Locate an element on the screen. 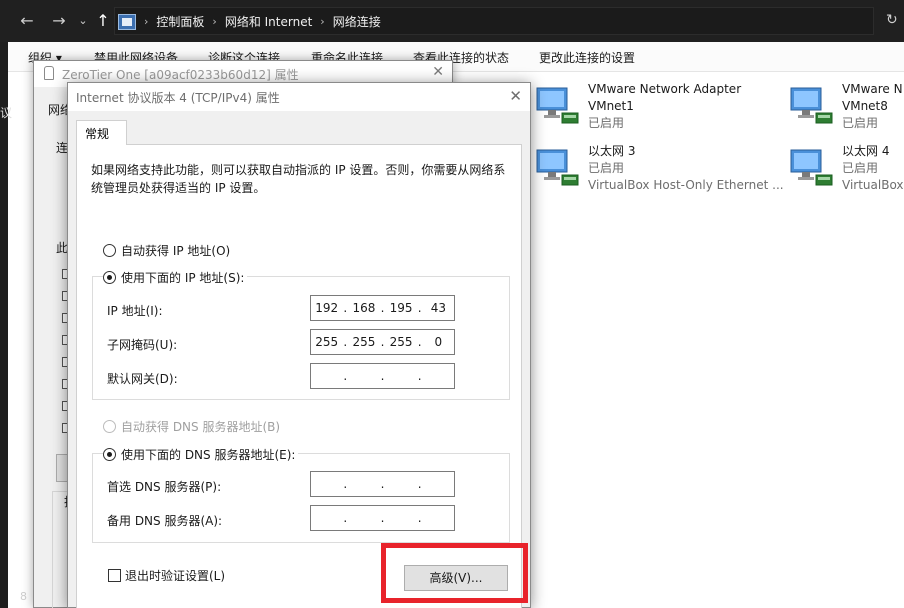 The image size is (904, 608). auto-dns-radio is located at coordinates (109, 426).